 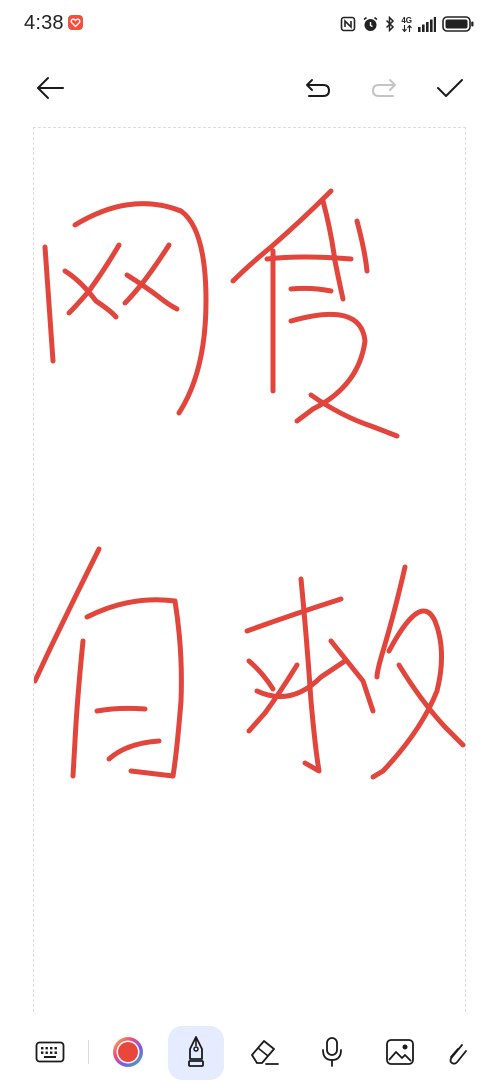 What do you see at coordinates (44, 23) in the screenshot?
I see `status-time: 4:38` at bounding box center [44, 23].